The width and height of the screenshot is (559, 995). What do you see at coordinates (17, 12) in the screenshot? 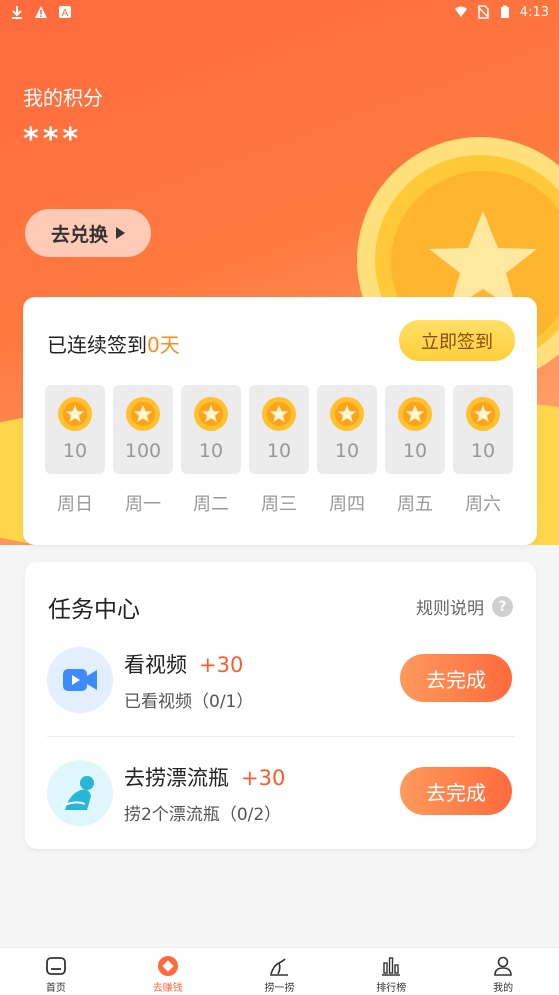
I see `download-icon` at bounding box center [17, 12].